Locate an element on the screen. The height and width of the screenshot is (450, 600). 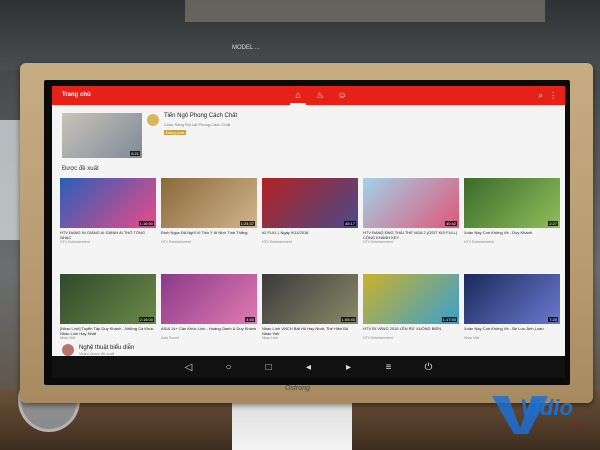
video-thumbnail: 40:42 is located at coordinates (411, 203).